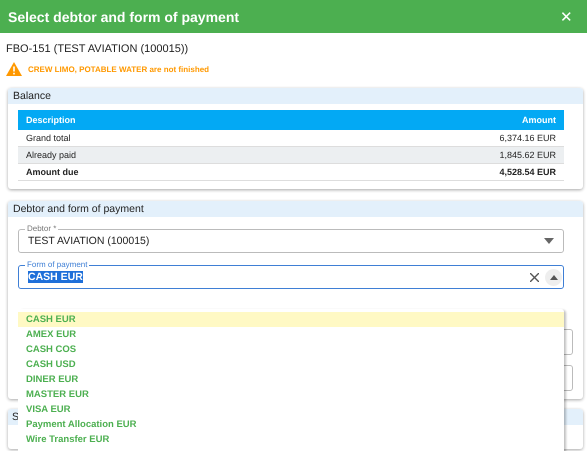  Describe the element at coordinates (291, 379) in the screenshot. I see `dropdown-option: DINER EUR` at that location.